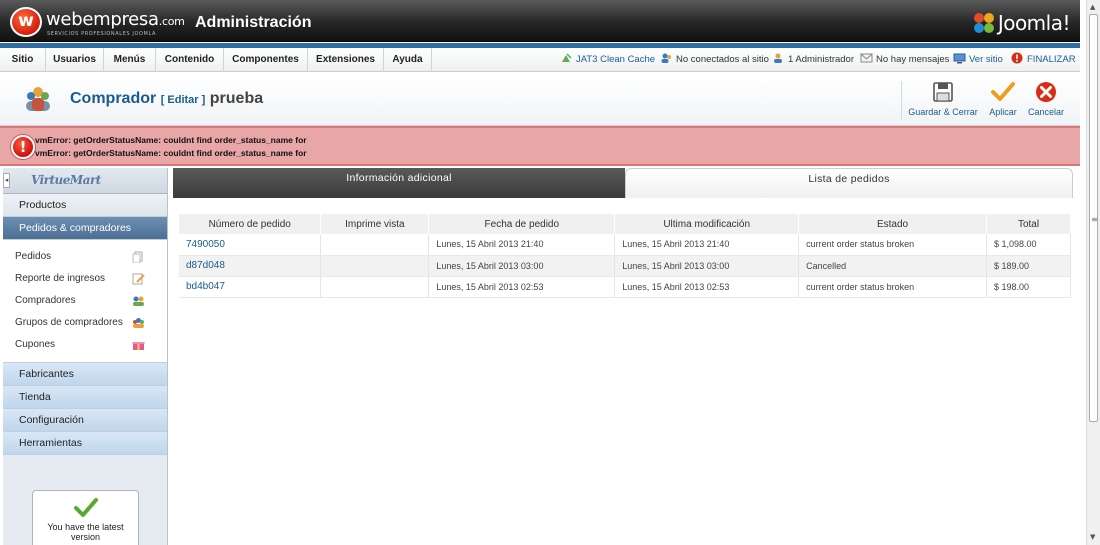  I want to click on modified-date-cell: Lunes, 15 Abril 2013 21:40, so click(707, 245).